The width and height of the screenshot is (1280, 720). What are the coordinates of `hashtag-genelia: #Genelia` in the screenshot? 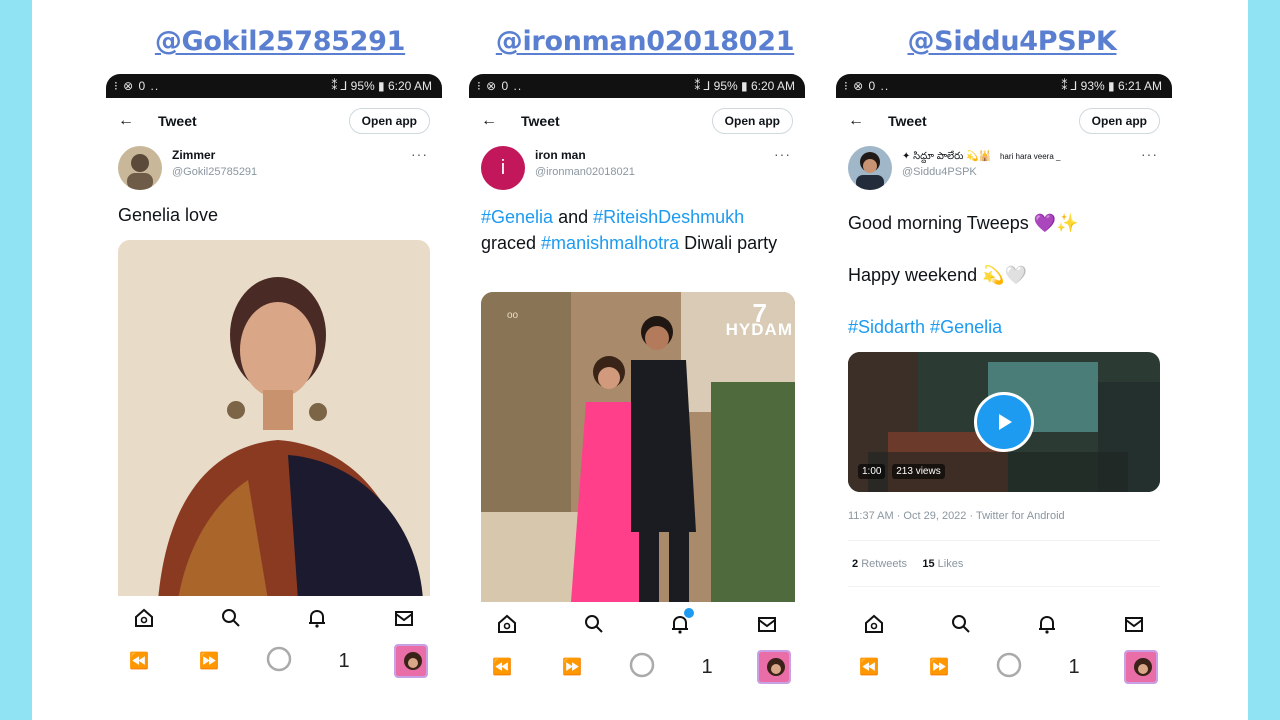 It's located at (517, 217).